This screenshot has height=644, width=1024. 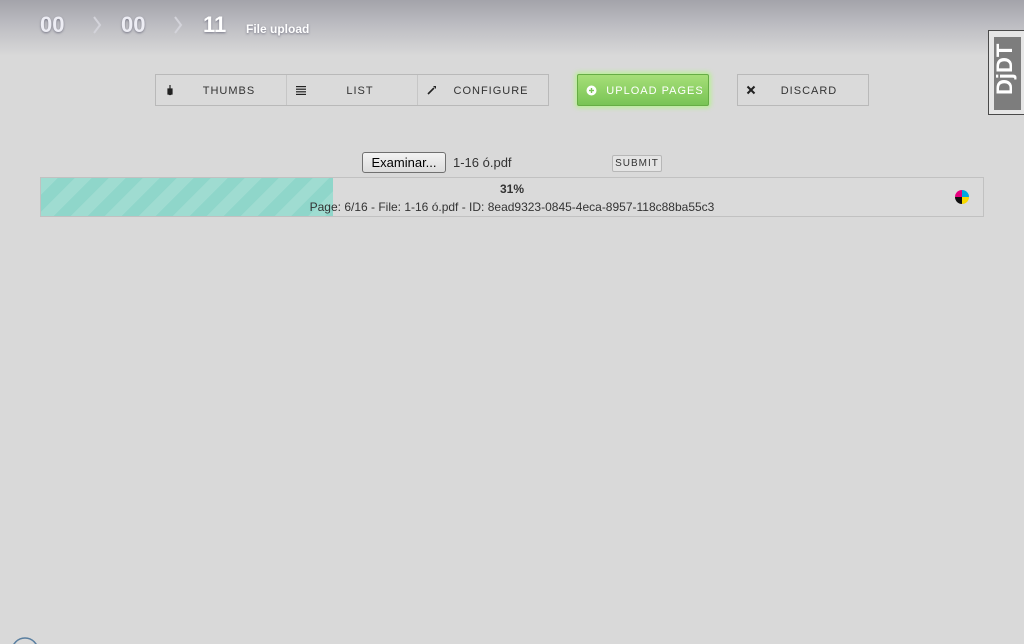 What do you see at coordinates (229, 91) in the screenshot?
I see `thumbs-label: THUMBS` at bounding box center [229, 91].